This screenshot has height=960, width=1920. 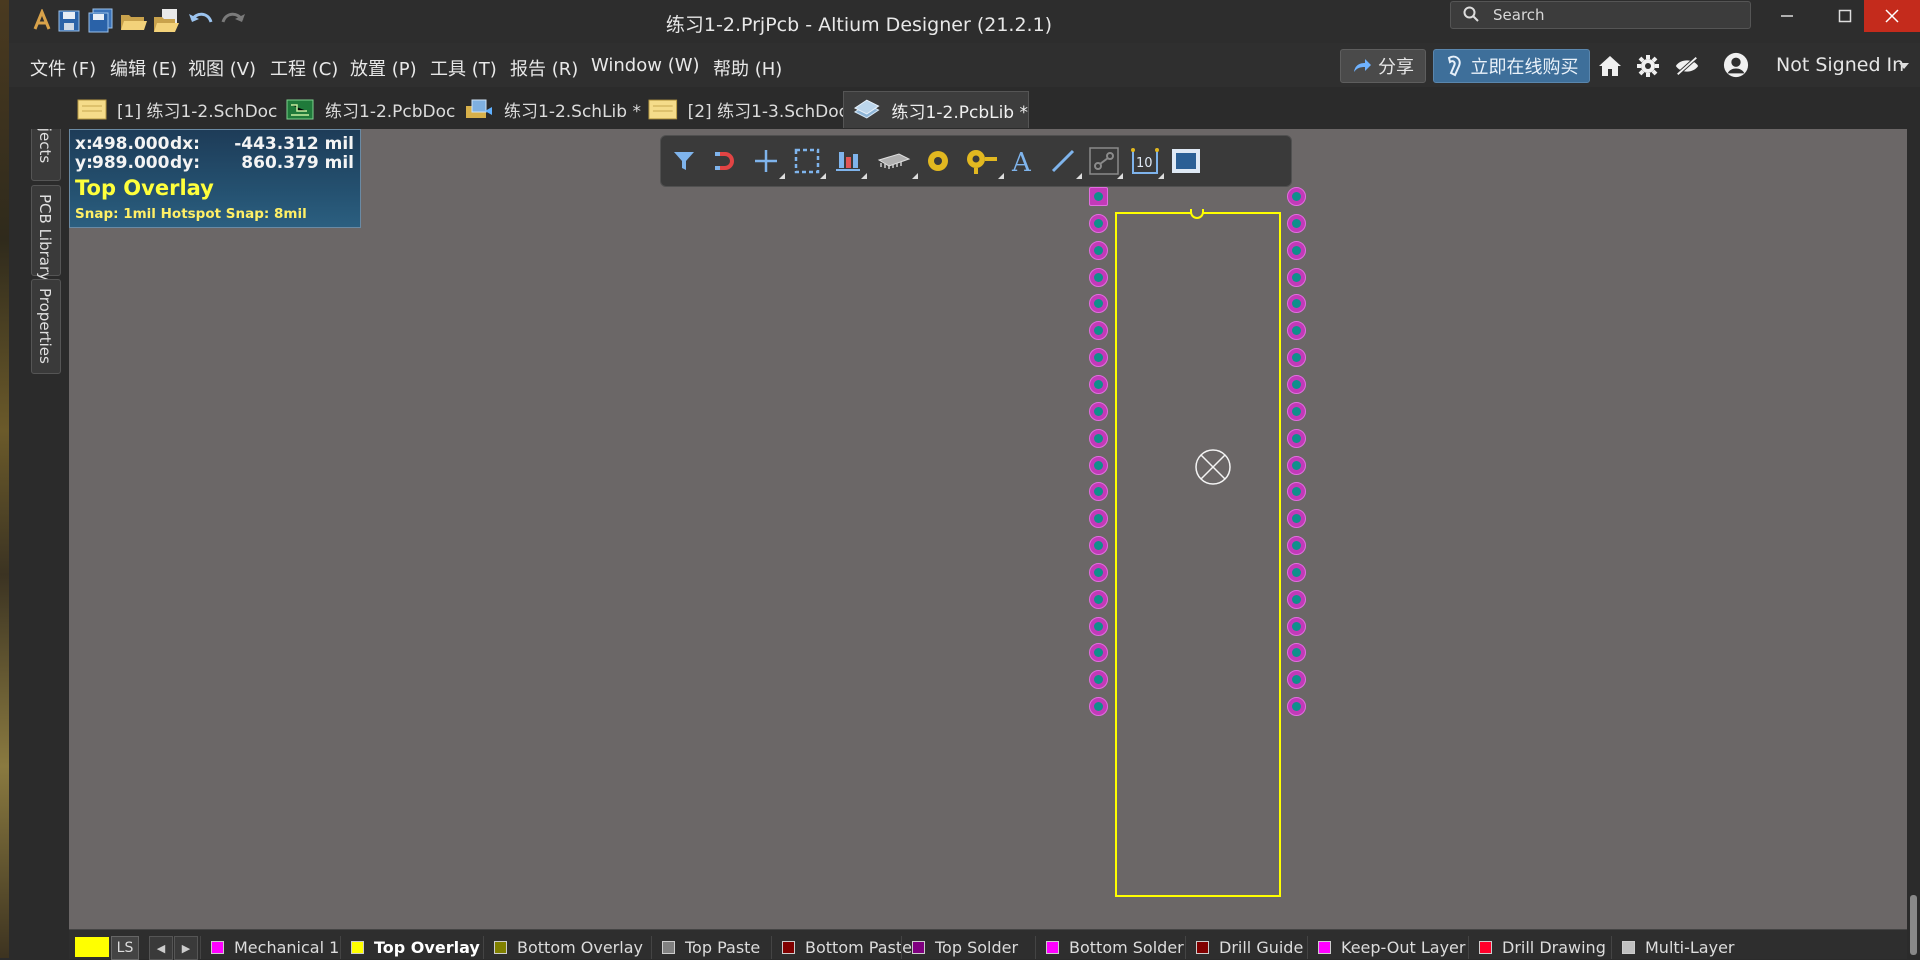 I want to click on via-icon, so click(x=983, y=162).